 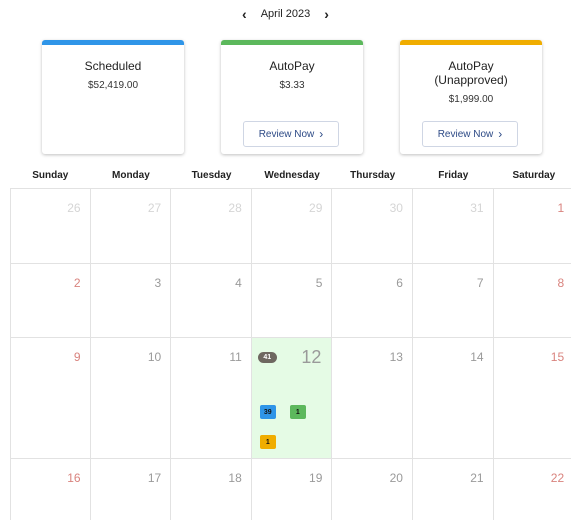 What do you see at coordinates (316, 478) in the screenshot?
I see `day-number: 19` at bounding box center [316, 478].